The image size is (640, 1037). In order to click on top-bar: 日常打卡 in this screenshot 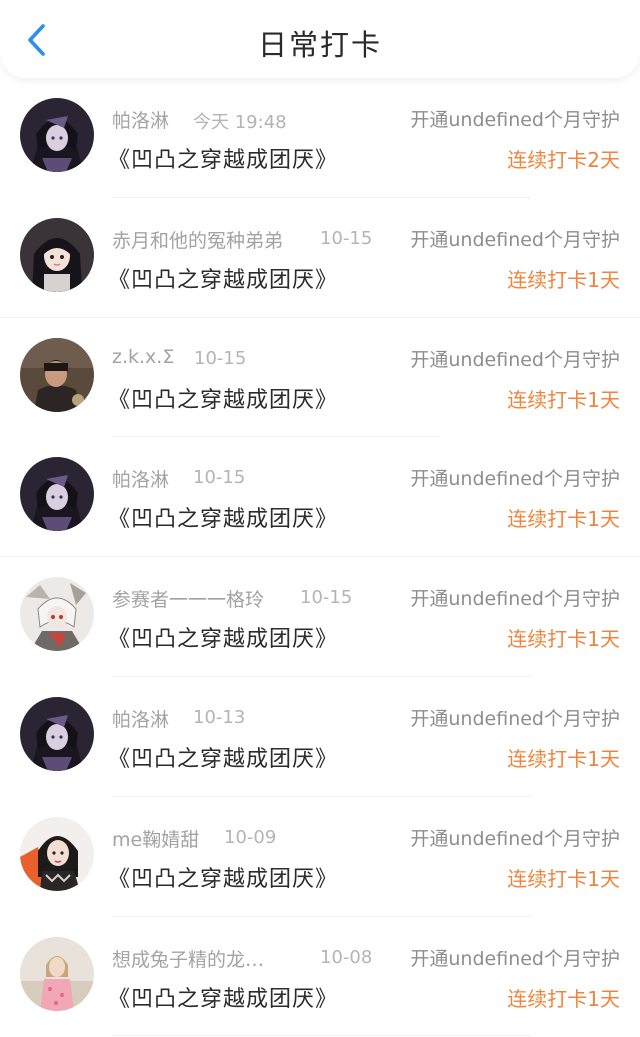, I will do `click(320, 39)`.